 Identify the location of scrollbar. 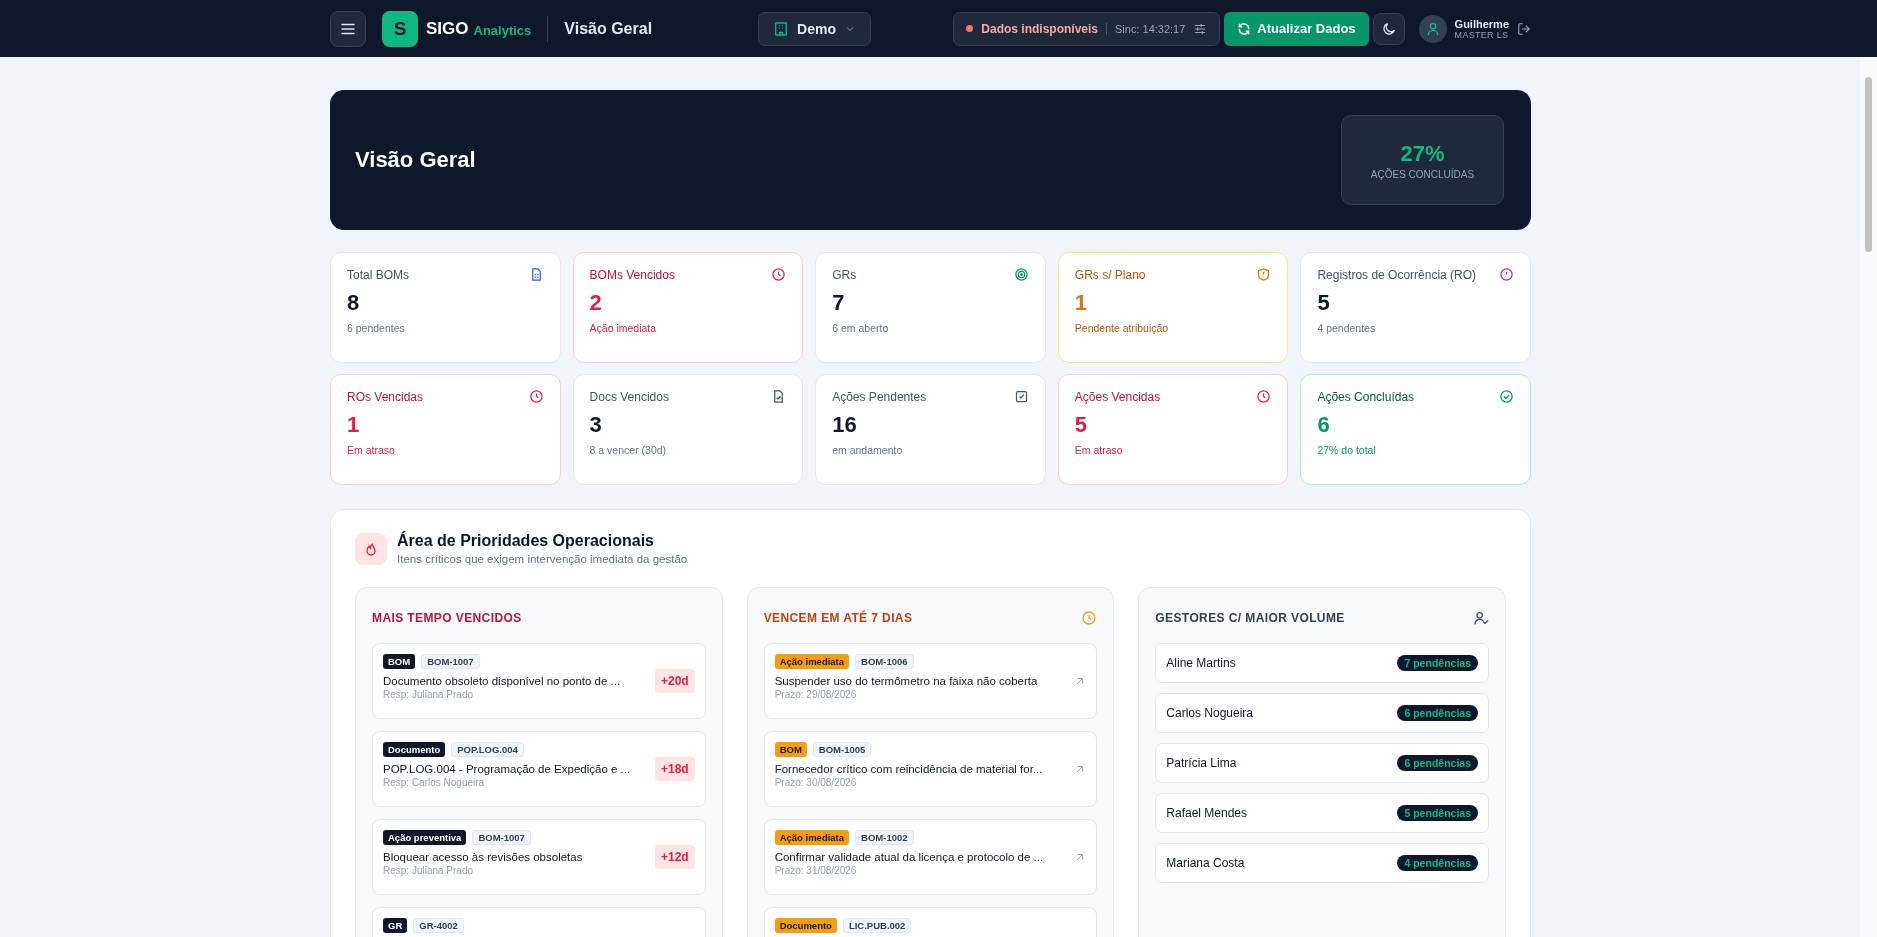
(1868, 497).